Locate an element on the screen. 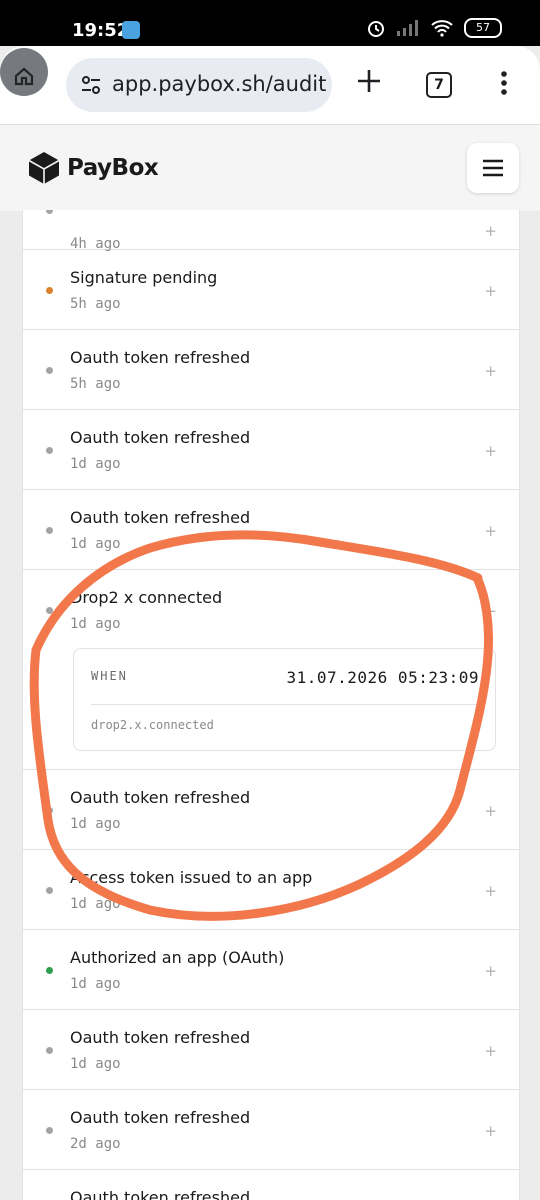  status-bar: 19:52 57 is located at coordinates (270, 23).